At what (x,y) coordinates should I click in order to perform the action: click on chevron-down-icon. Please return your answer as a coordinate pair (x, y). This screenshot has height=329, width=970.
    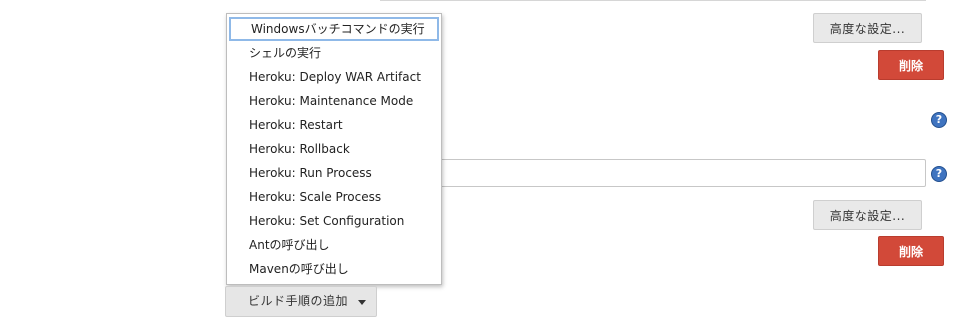
    Looking at the image, I should click on (362, 302).